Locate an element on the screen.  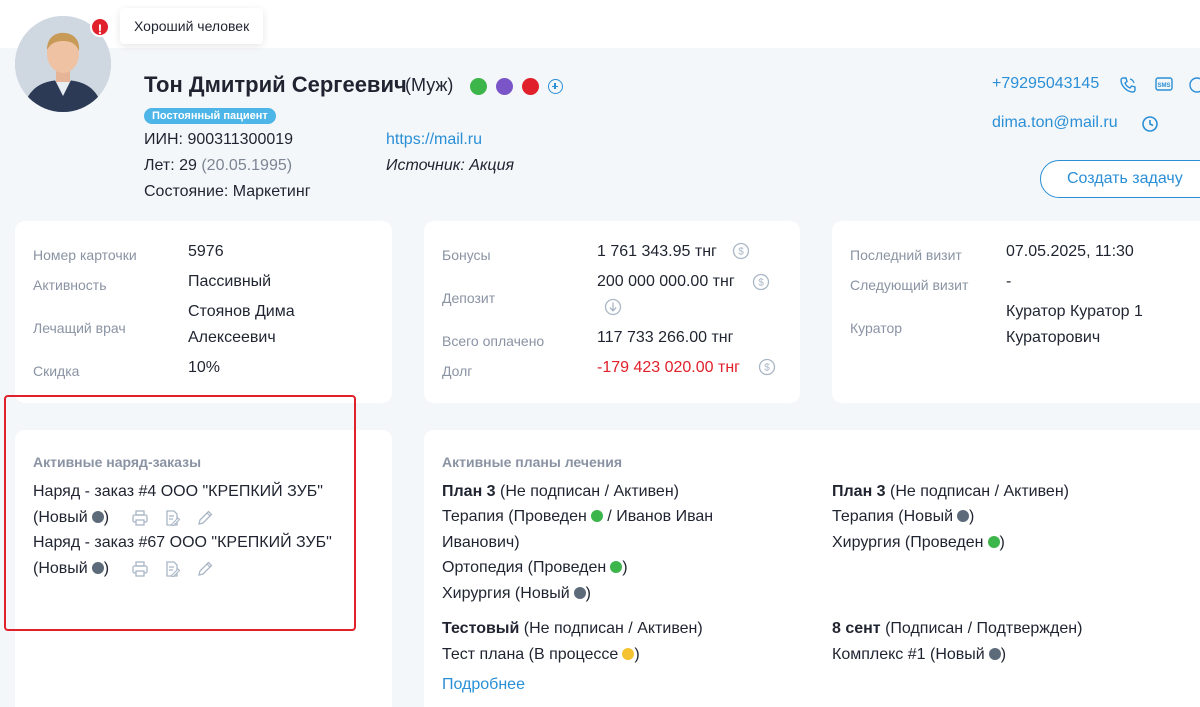
debt-label: Долг is located at coordinates (457, 371).